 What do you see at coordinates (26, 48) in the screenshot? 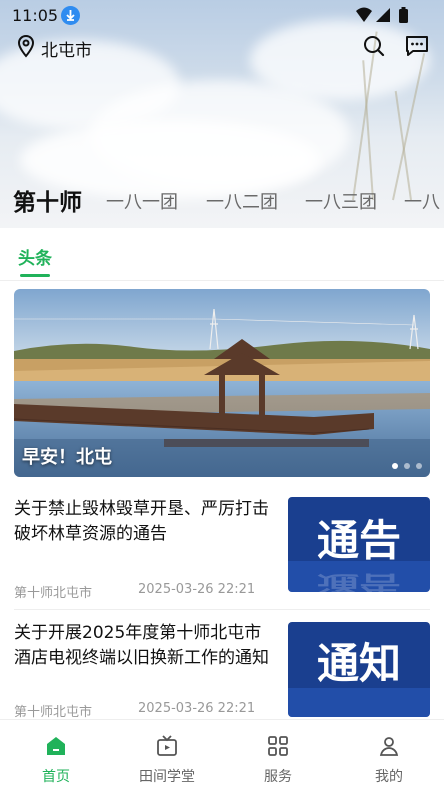
I see `location-pin-icon` at bounding box center [26, 48].